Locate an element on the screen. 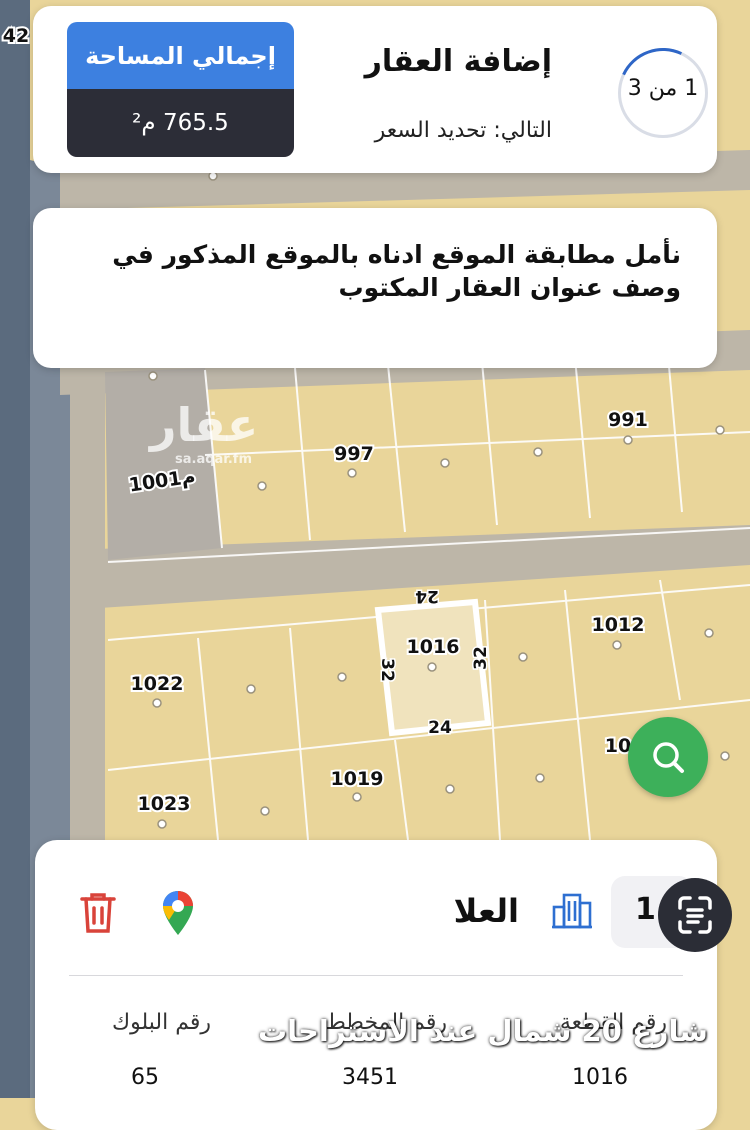 The image size is (750, 1130). parcel-number: 1012 is located at coordinates (618, 625).